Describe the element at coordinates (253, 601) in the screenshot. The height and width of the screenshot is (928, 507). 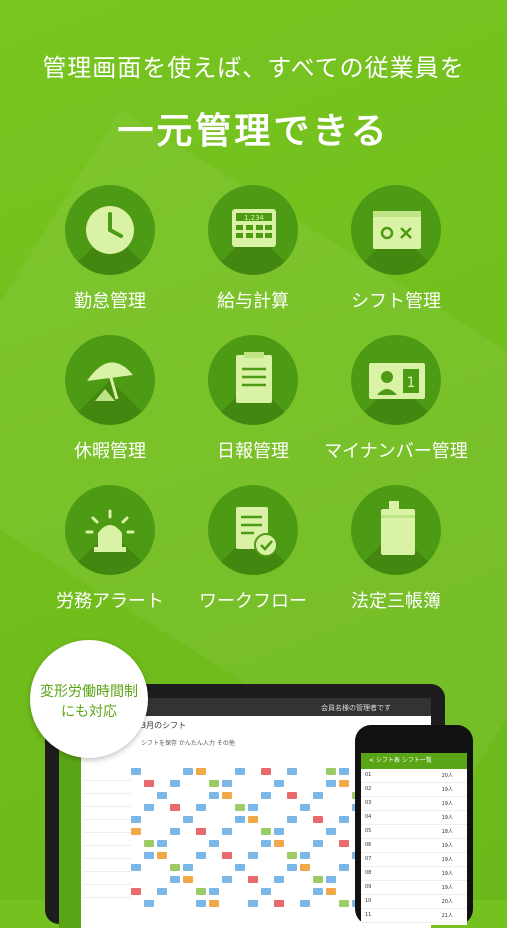
I see `feature-label: ワークフロー` at that location.